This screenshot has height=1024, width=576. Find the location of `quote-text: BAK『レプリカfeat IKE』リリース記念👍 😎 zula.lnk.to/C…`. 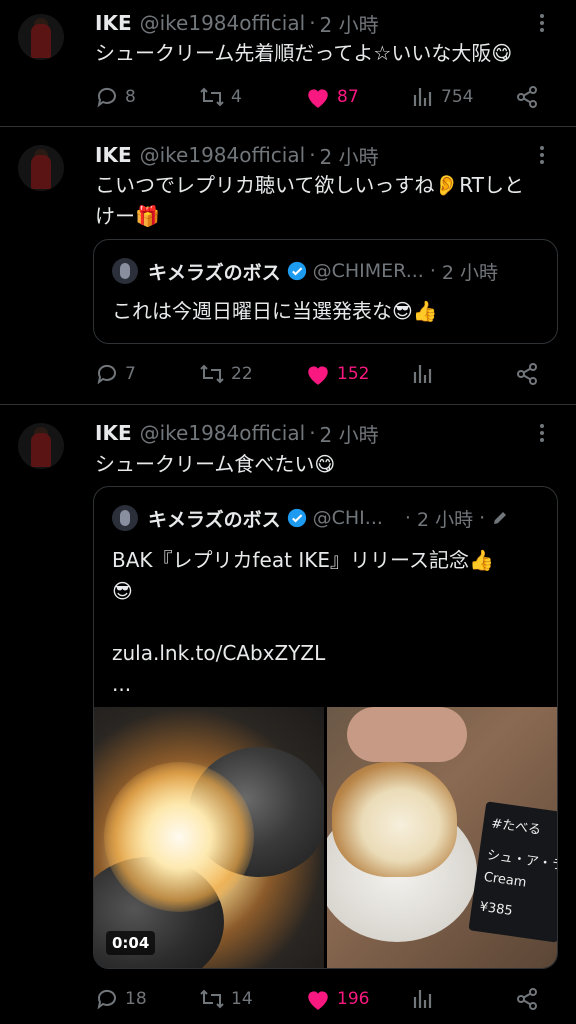

quote-text: BAK『レプリカfeat IKE』リリース記念👍 😎 zula.lnk.to/C… is located at coordinates (327, 622).